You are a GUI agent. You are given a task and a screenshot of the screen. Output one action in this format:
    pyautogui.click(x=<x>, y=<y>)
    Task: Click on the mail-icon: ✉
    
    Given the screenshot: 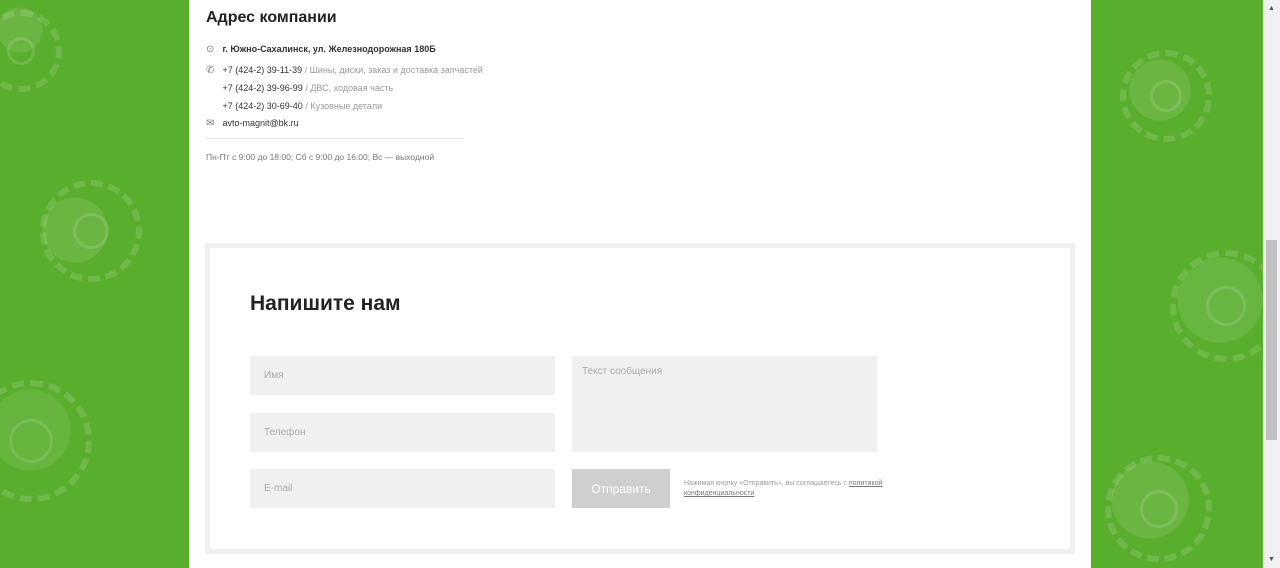 What is the action you would take?
    pyautogui.click(x=210, y=123)
    